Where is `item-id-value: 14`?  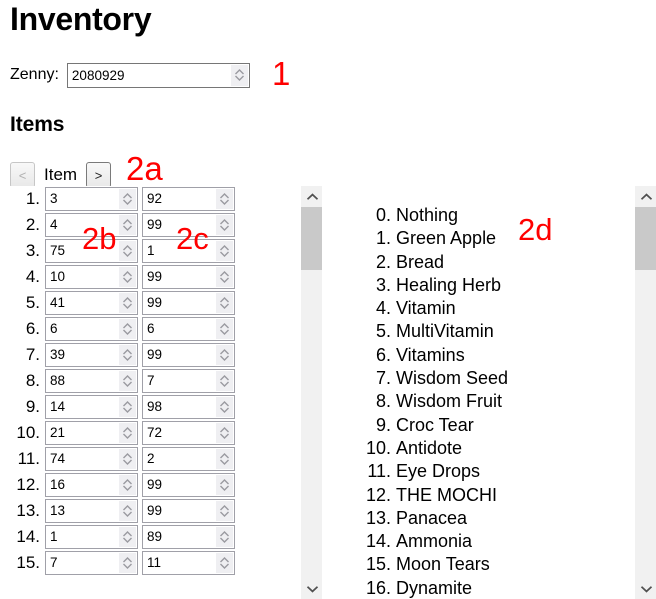
item-id-value: 14 is located at coordinates (58, 406).